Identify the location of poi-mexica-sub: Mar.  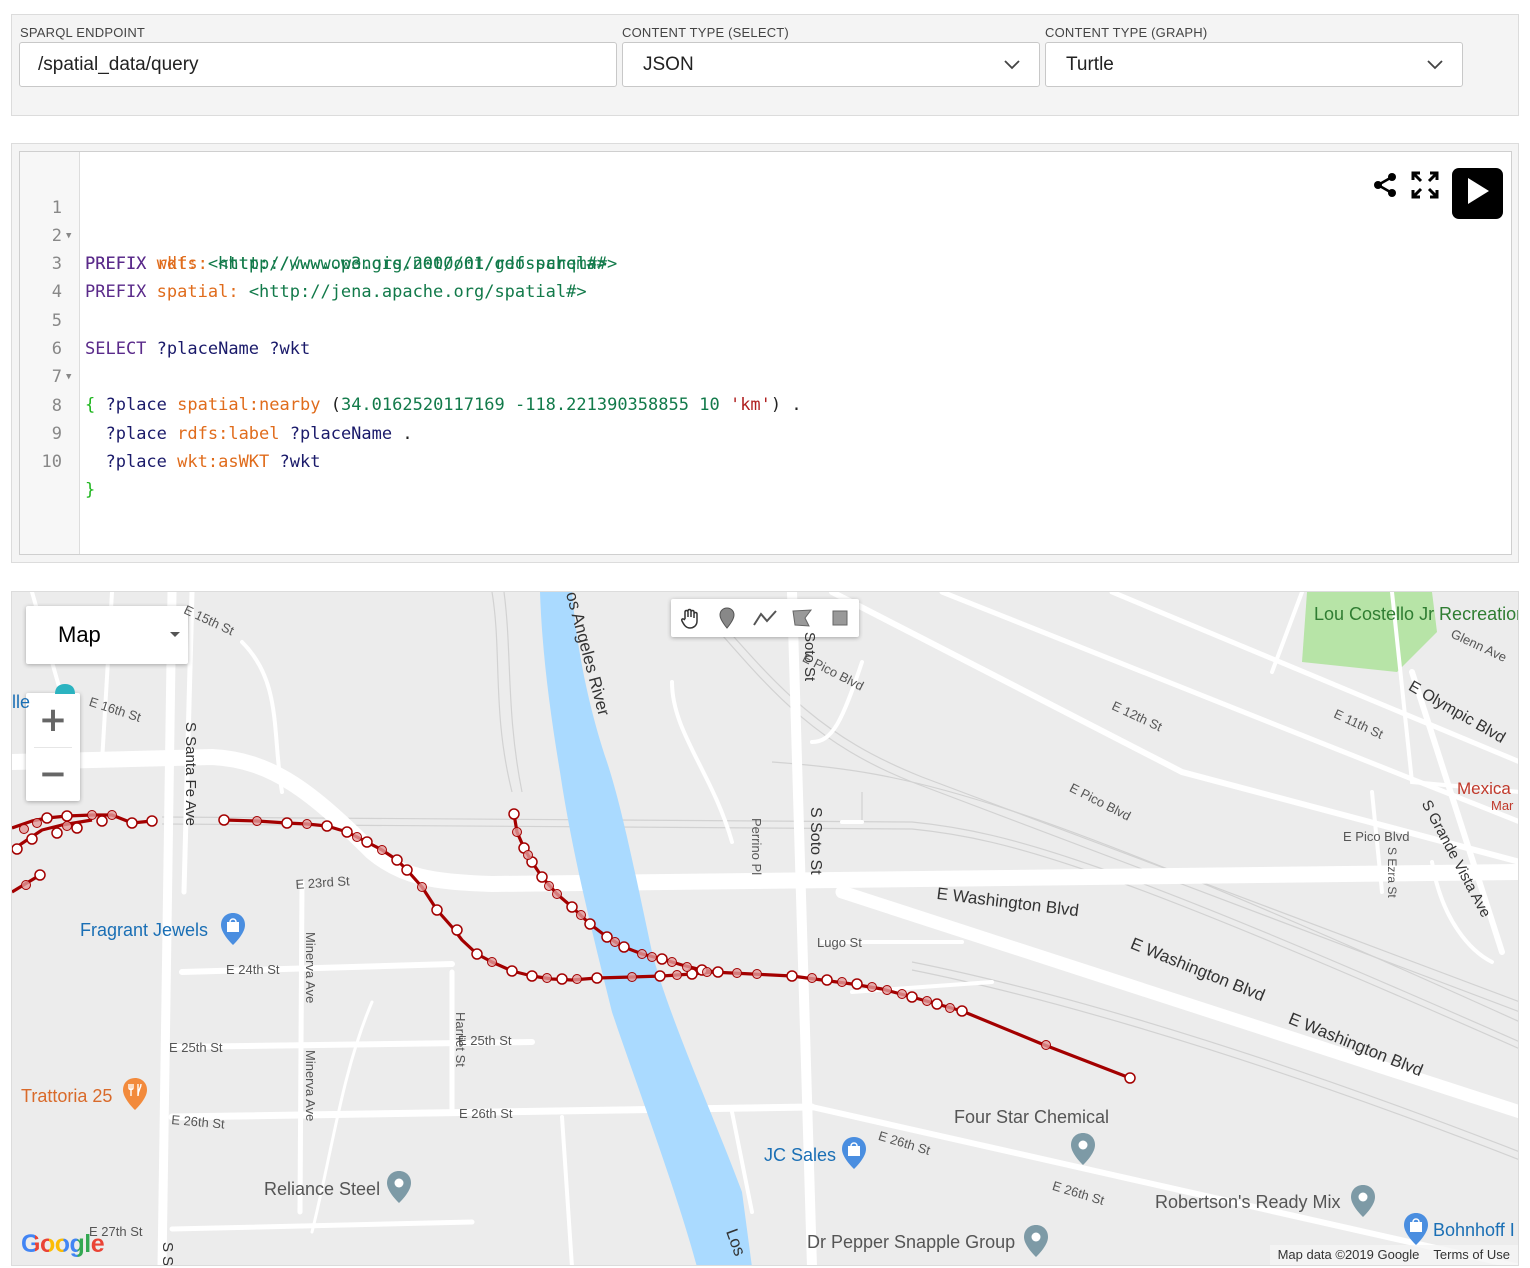
(1502, 805).